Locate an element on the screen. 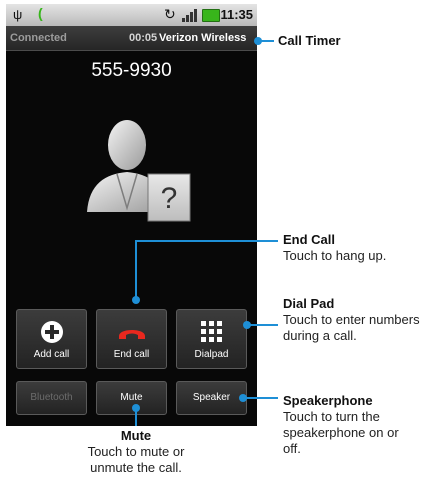 The image size is (438, 490). status-time: 11:35 is located at coordinates (236, 14).